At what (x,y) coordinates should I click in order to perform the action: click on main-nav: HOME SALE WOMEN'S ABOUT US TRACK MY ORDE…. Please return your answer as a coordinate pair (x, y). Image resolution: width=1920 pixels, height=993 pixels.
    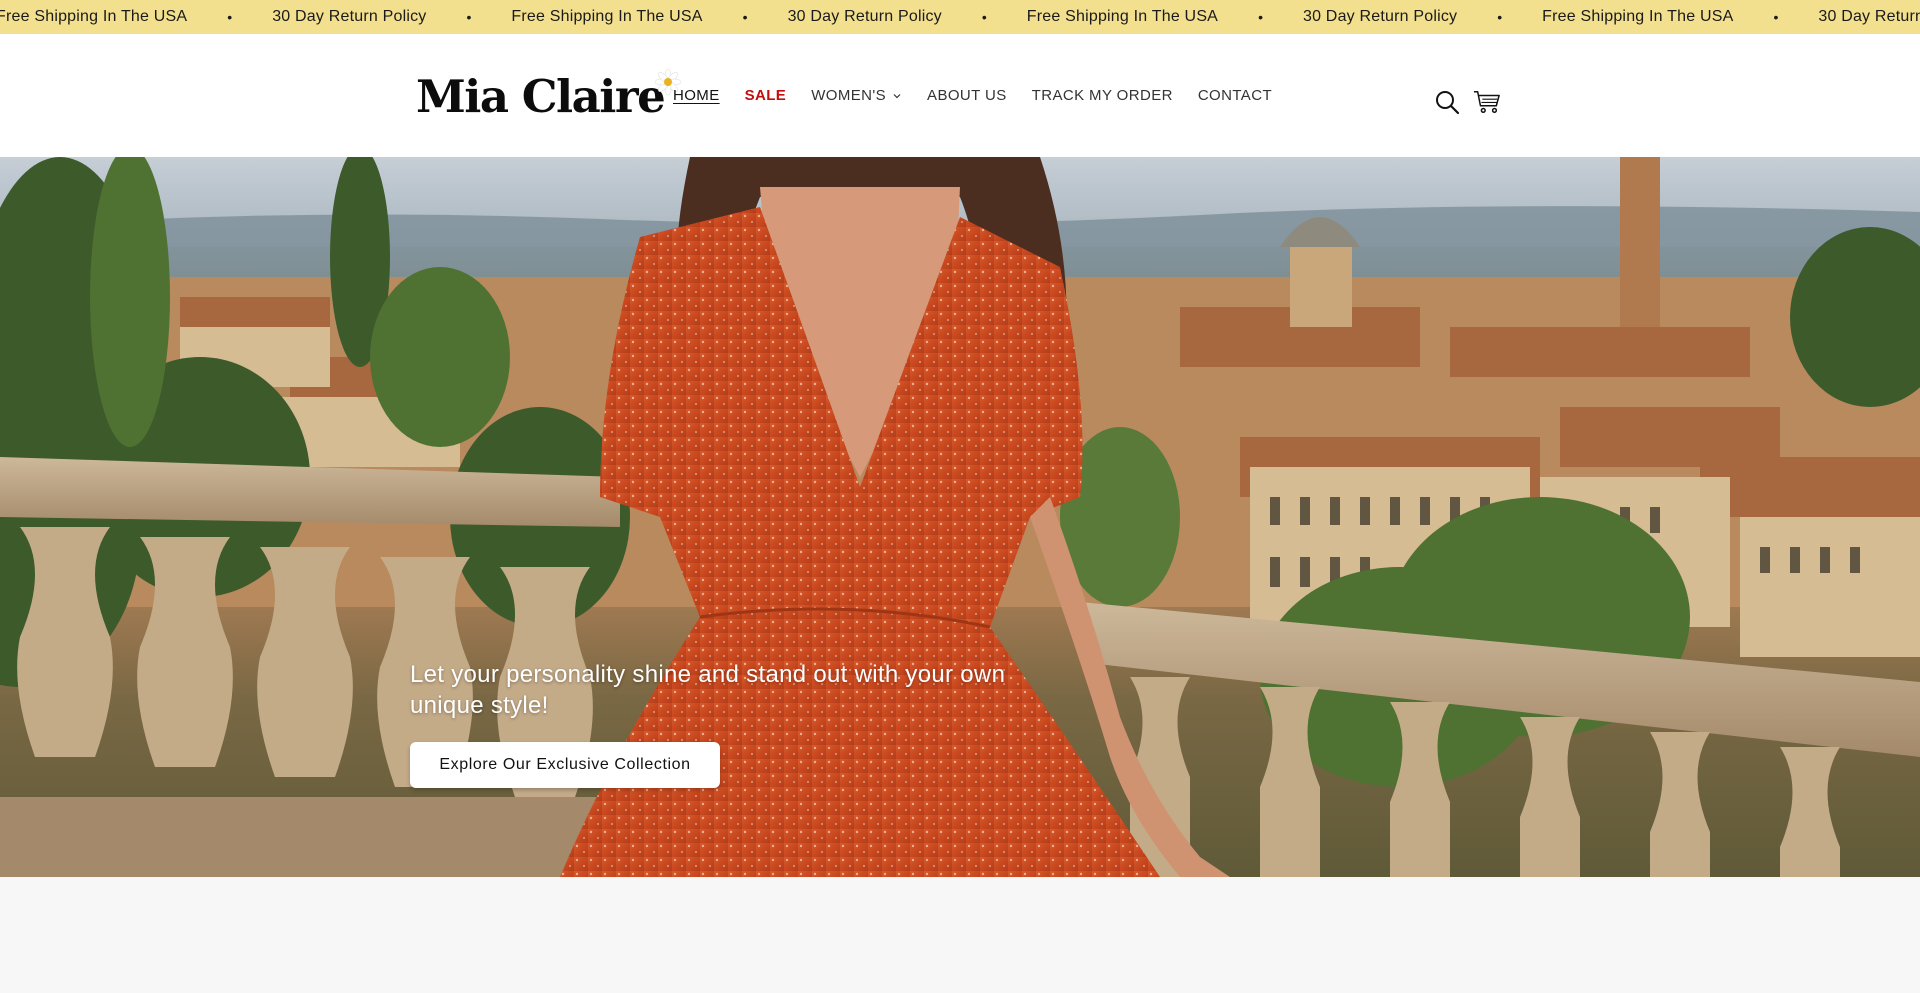
    Looking at the image, I should click on (985, 95).